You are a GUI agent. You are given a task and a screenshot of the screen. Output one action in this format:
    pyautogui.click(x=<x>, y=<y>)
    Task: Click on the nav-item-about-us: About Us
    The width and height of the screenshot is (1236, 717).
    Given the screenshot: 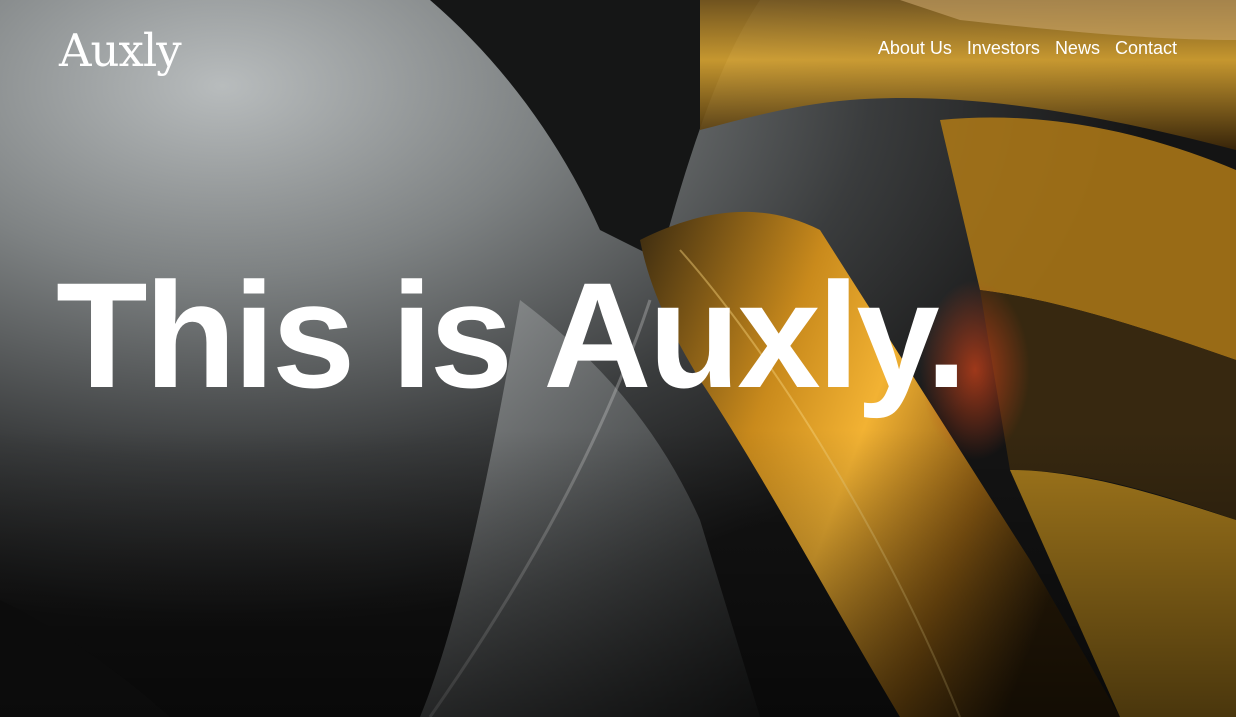 What is the action you would take?
    pyautogui.click(x=915, y=48)
    